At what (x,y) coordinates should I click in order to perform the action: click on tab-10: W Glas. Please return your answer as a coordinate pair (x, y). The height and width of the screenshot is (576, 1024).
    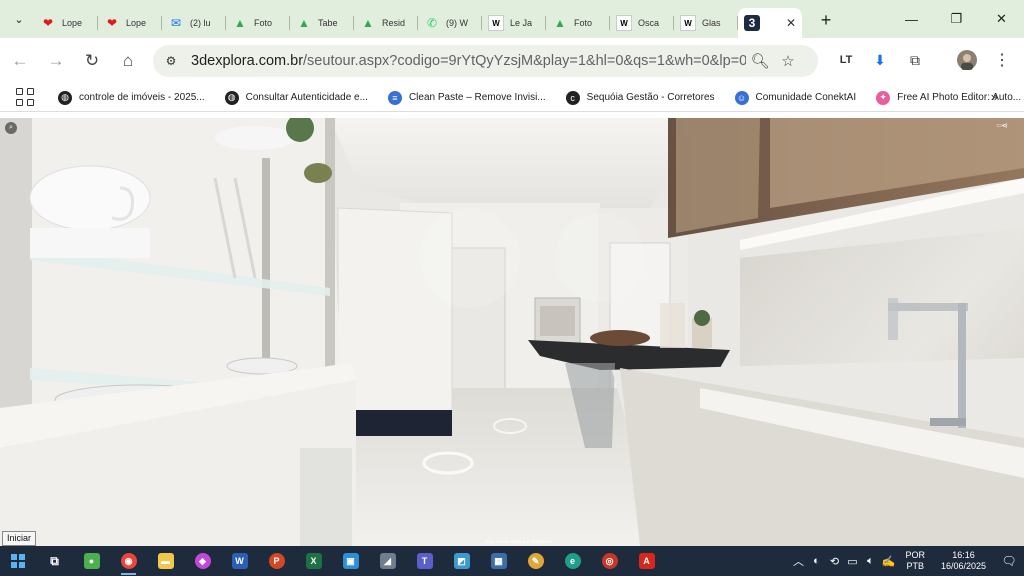
    Looking at the image, I should click on (706, 23).